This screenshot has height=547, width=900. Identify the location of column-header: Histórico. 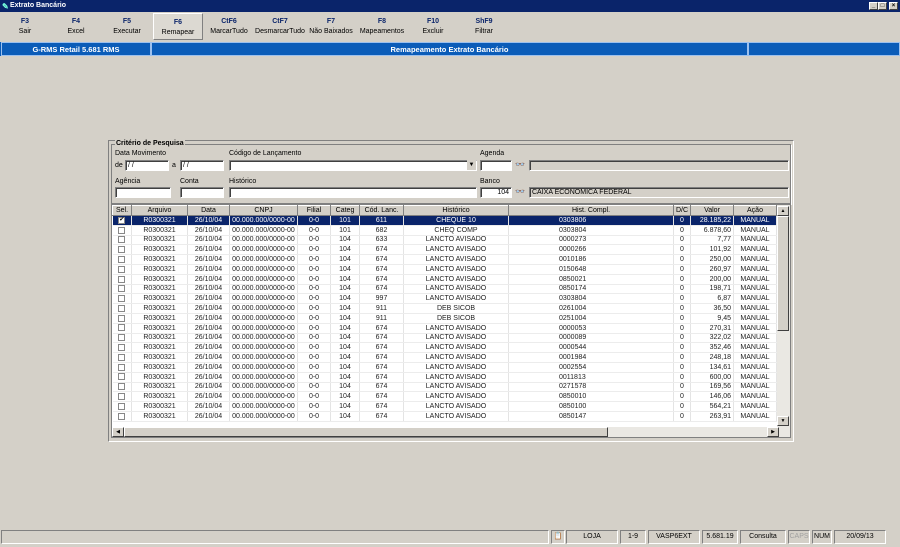
(456, 210).